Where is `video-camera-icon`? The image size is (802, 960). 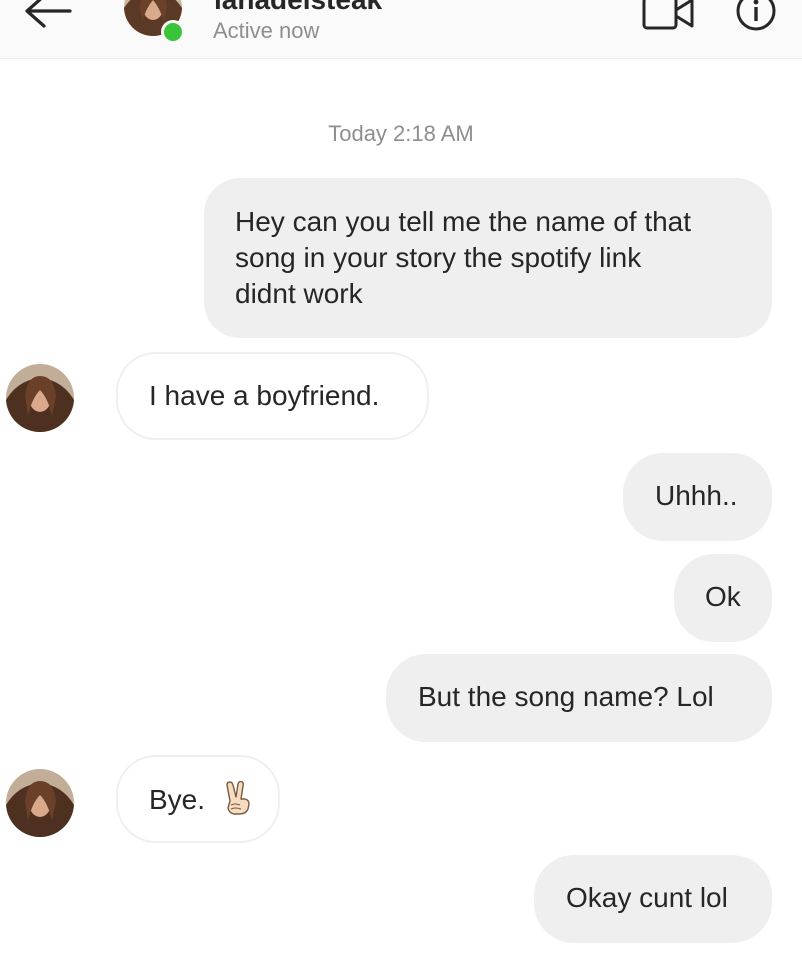
video-camera-icon is located at coordinates (668, 15).